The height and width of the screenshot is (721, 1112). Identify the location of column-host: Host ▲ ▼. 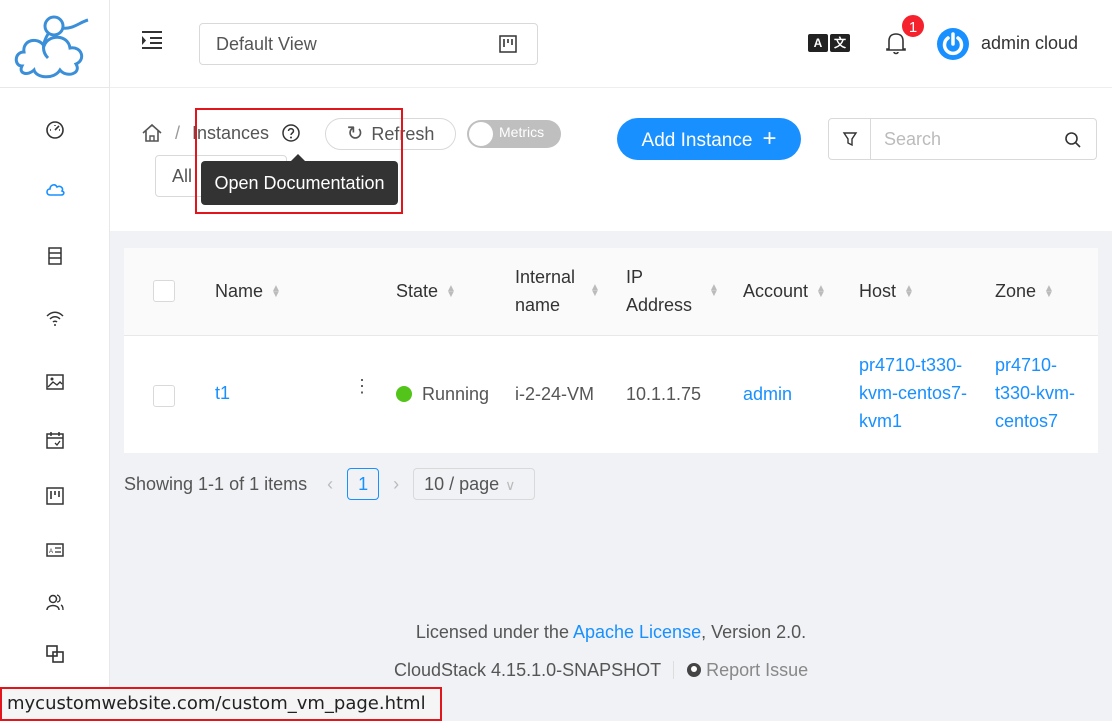
(886, 291).